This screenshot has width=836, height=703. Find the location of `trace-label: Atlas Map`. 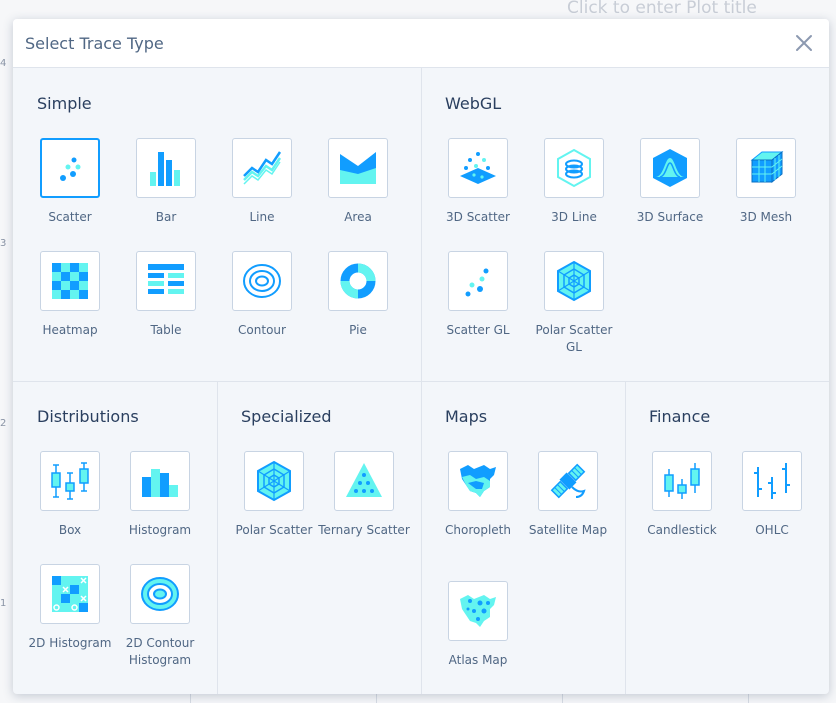

trace-label: Atlas Map is located at coordinates (478, 660).